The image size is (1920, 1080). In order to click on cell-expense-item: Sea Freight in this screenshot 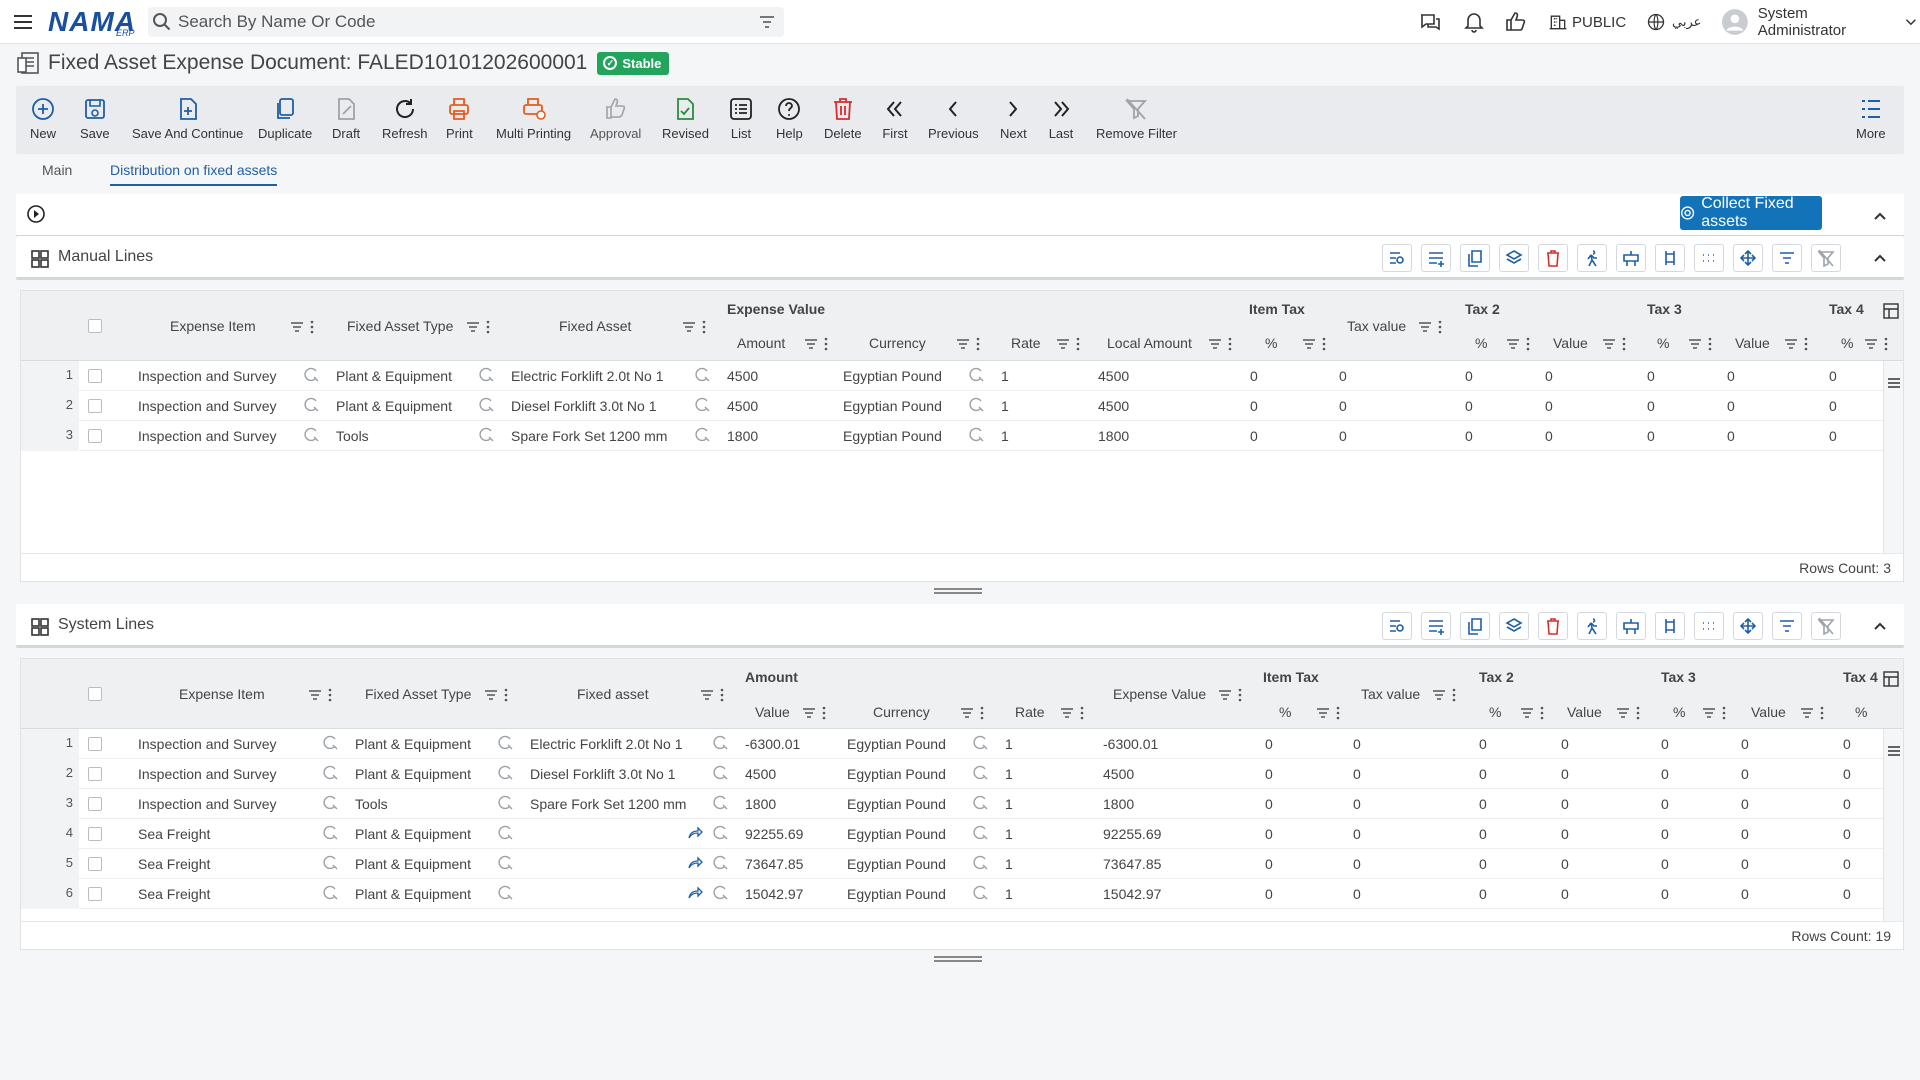, I will do `click(174, 894)`.